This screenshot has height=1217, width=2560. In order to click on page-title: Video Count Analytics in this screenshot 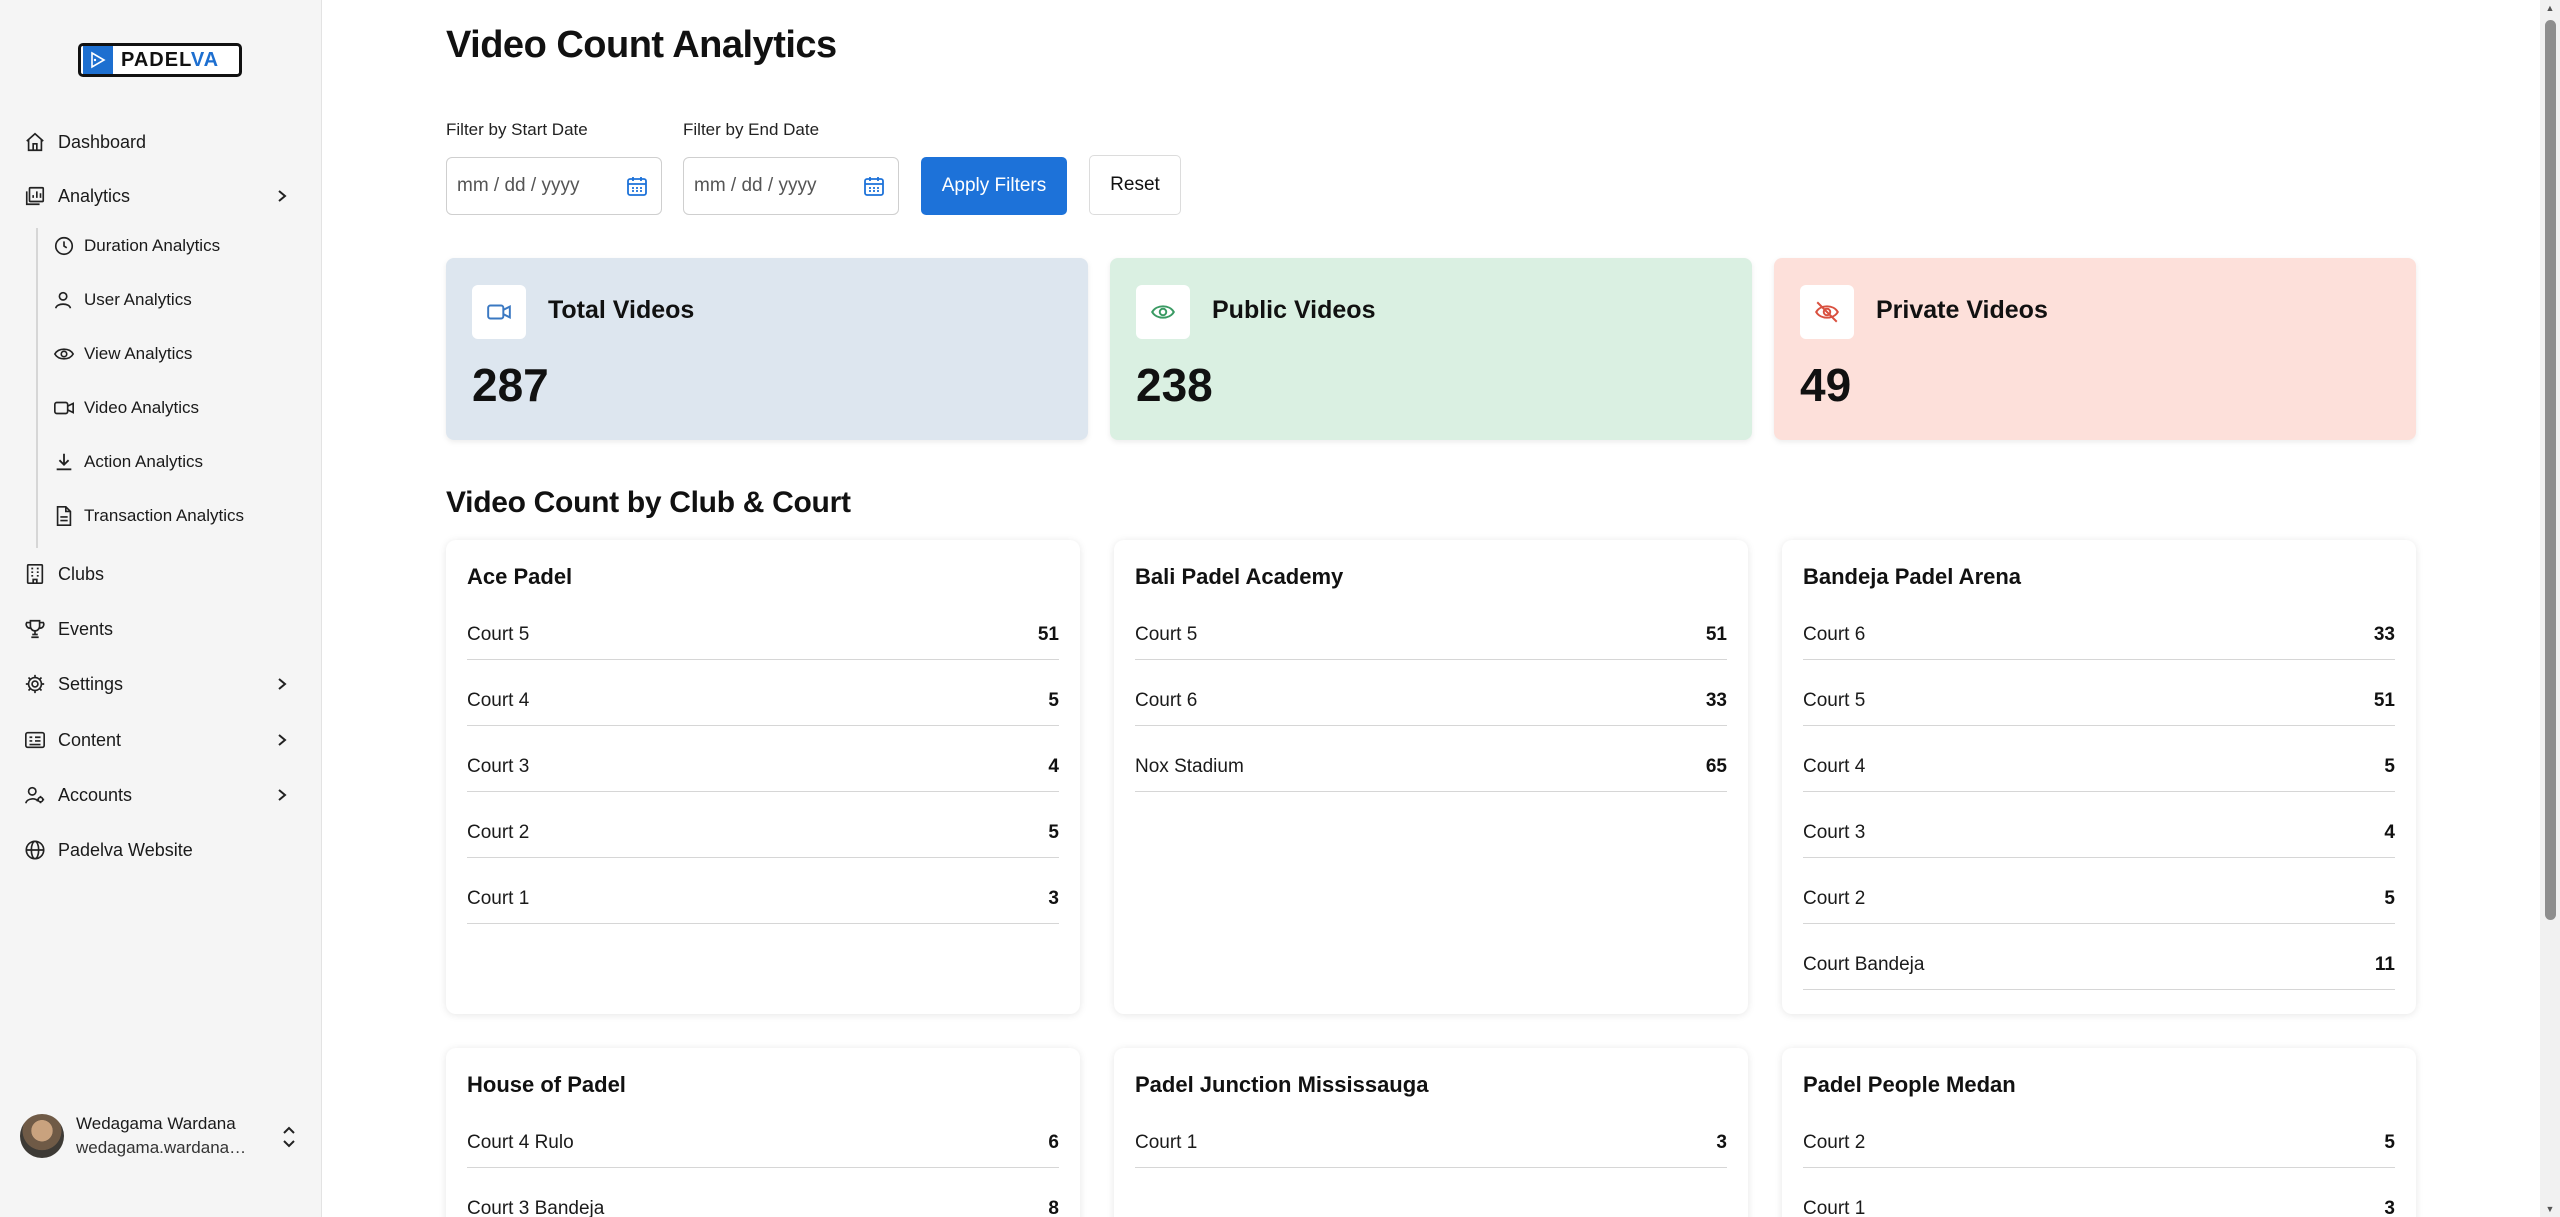, I will do `click(641, 45)`.